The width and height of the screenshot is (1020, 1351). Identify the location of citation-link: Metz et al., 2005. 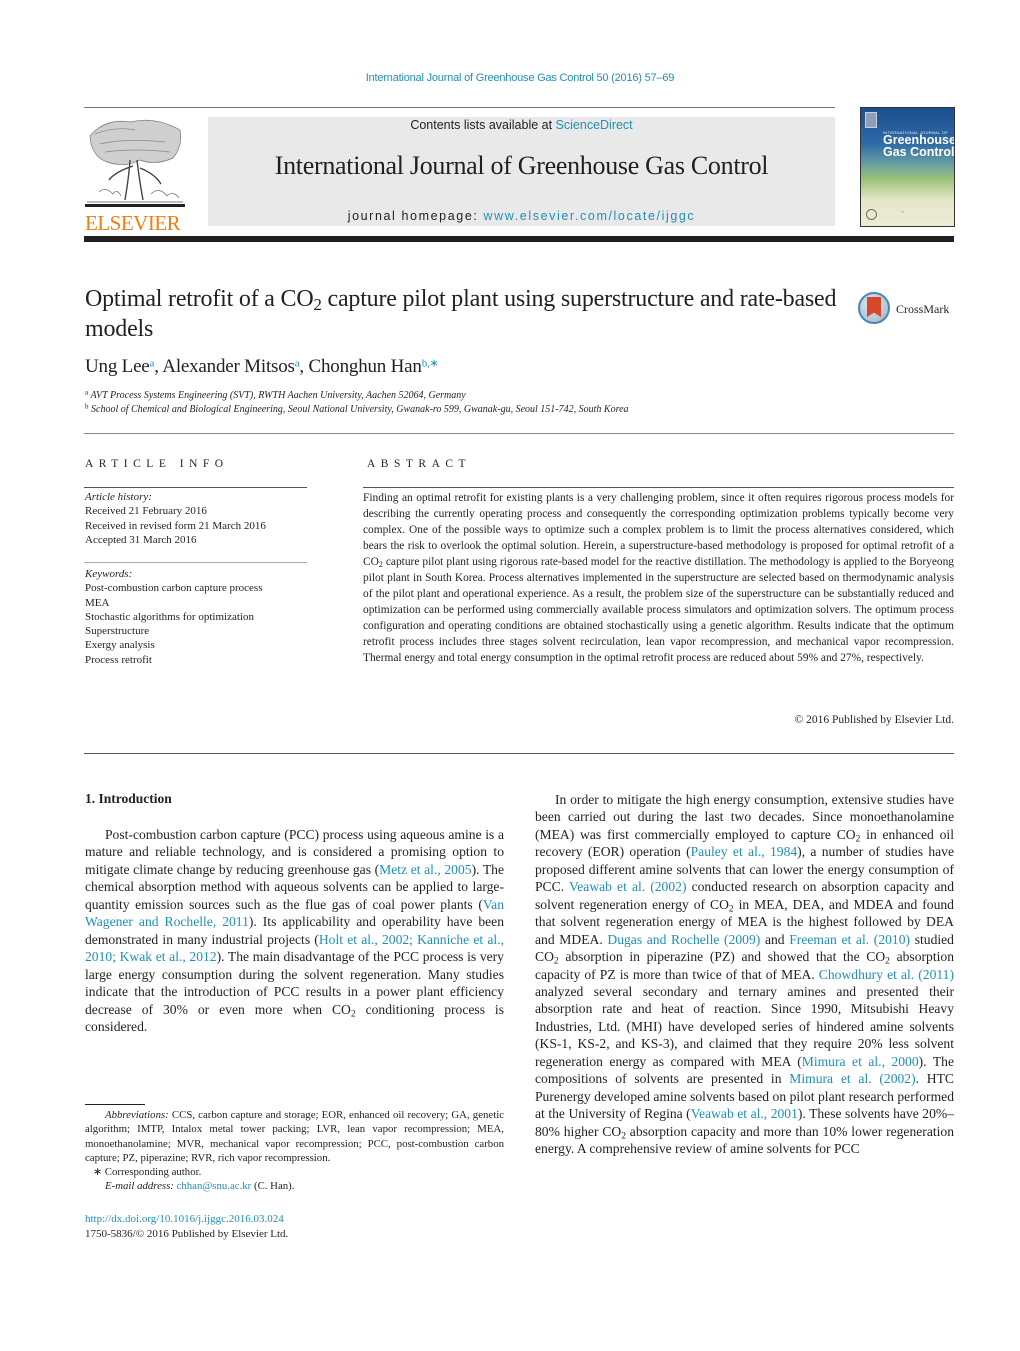
(425, 869).